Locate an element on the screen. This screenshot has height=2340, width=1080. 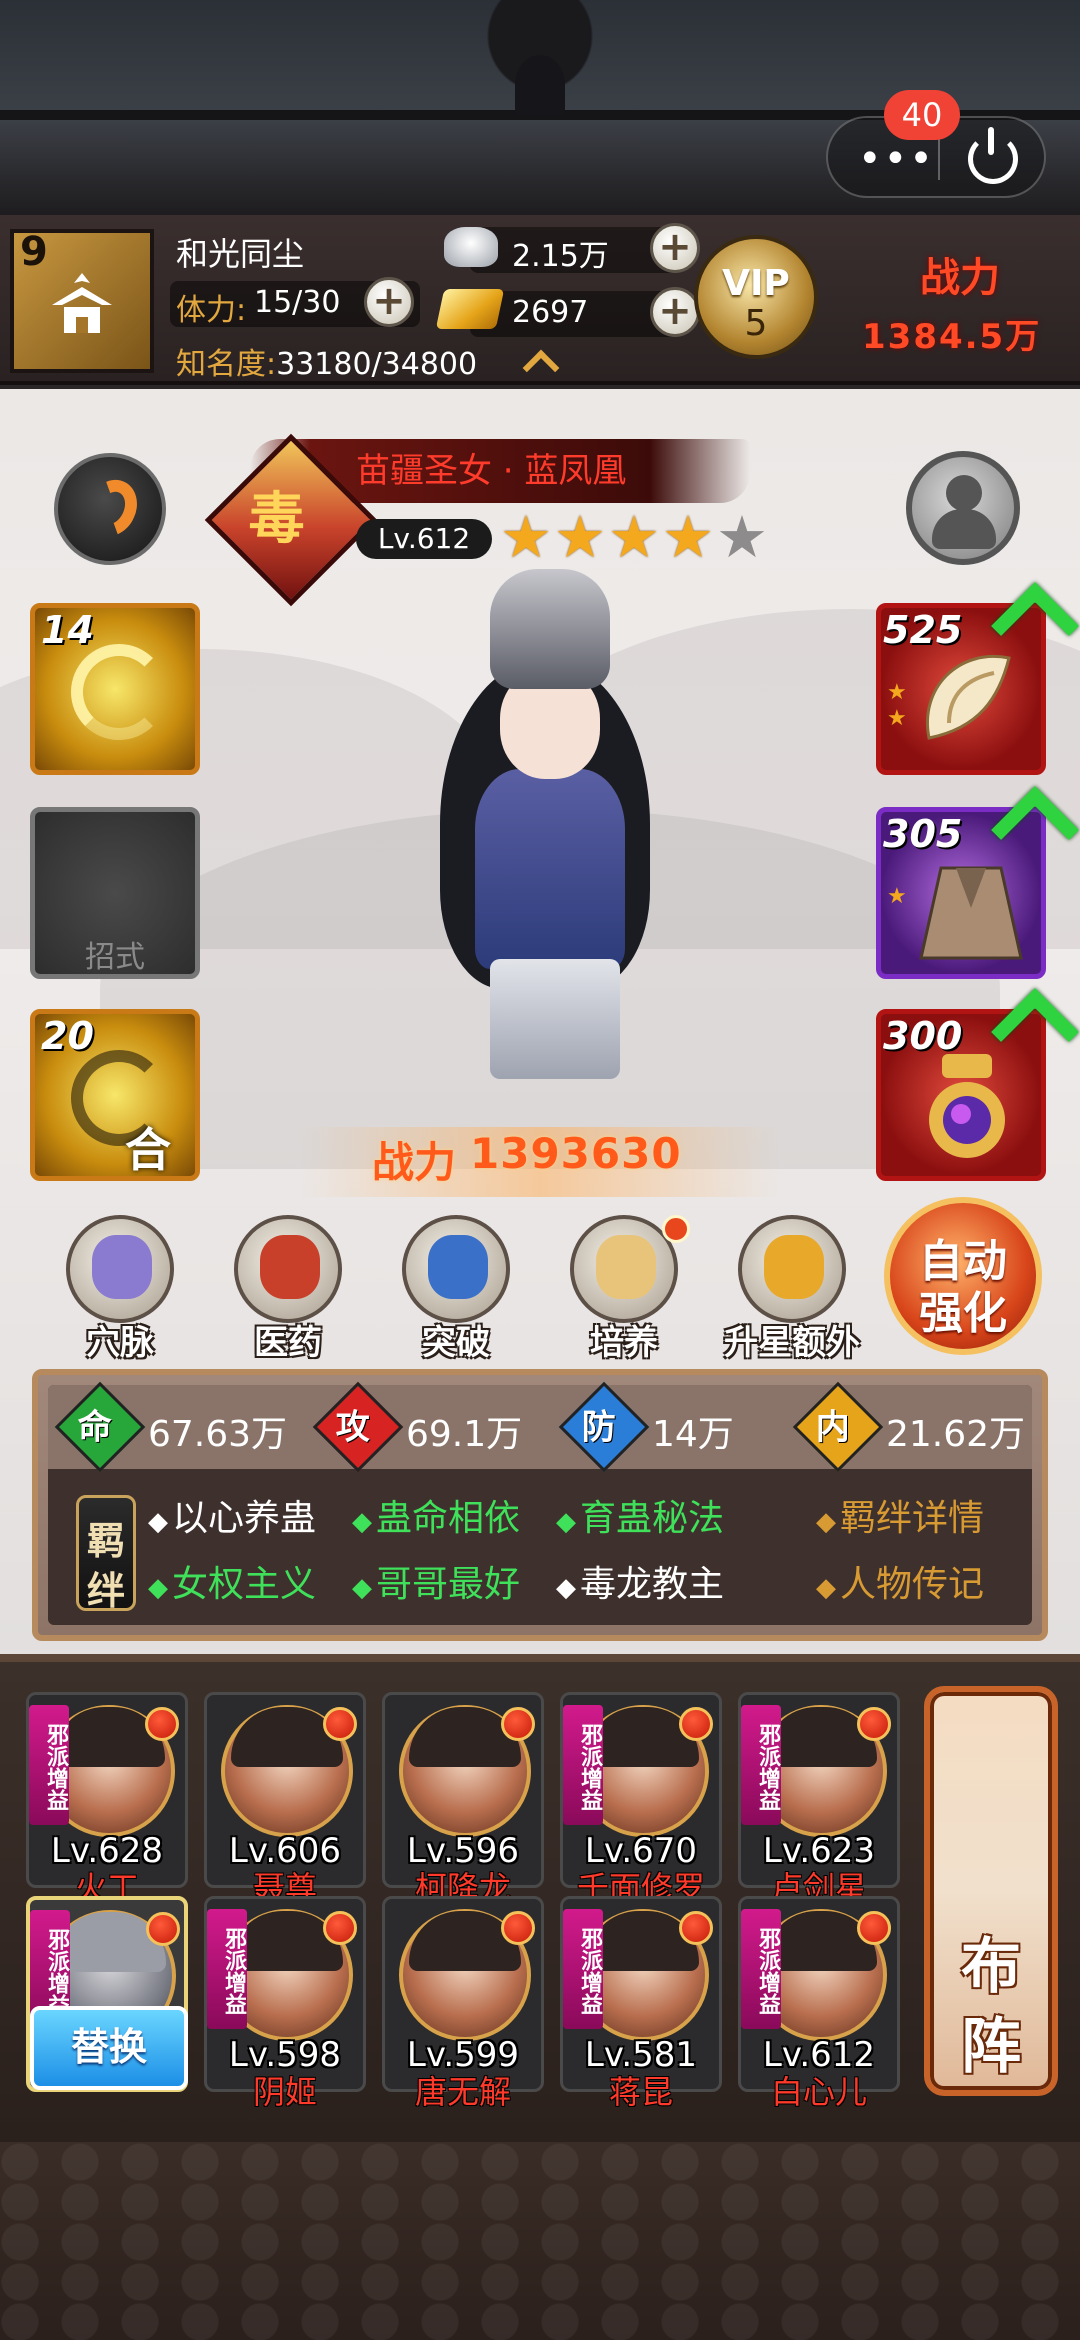
faction-glyph: 毒 is located at coordinates (276, 520).